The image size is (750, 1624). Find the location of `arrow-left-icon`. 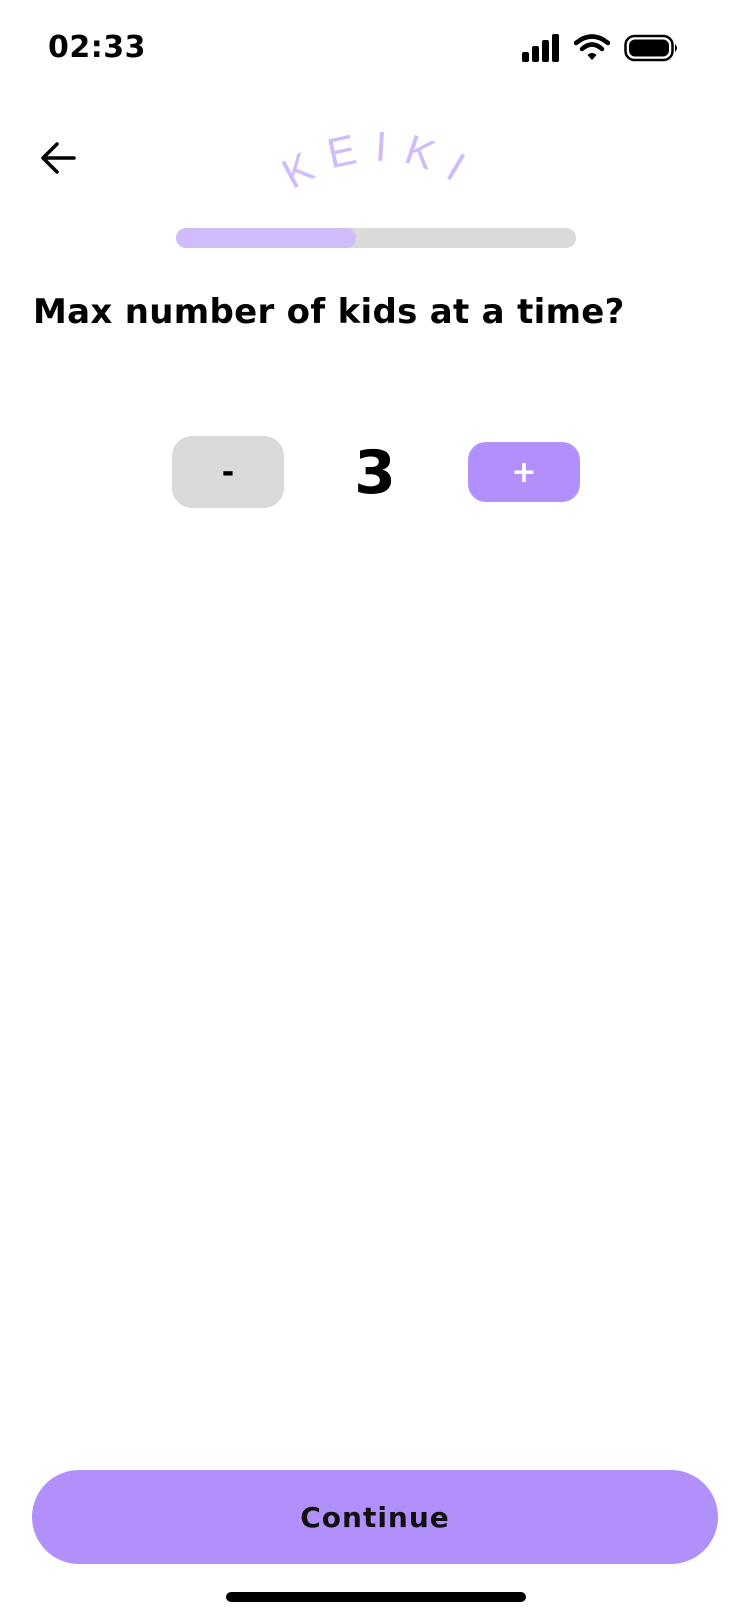

arrow-left-icon is located at coordinates (58, 158).